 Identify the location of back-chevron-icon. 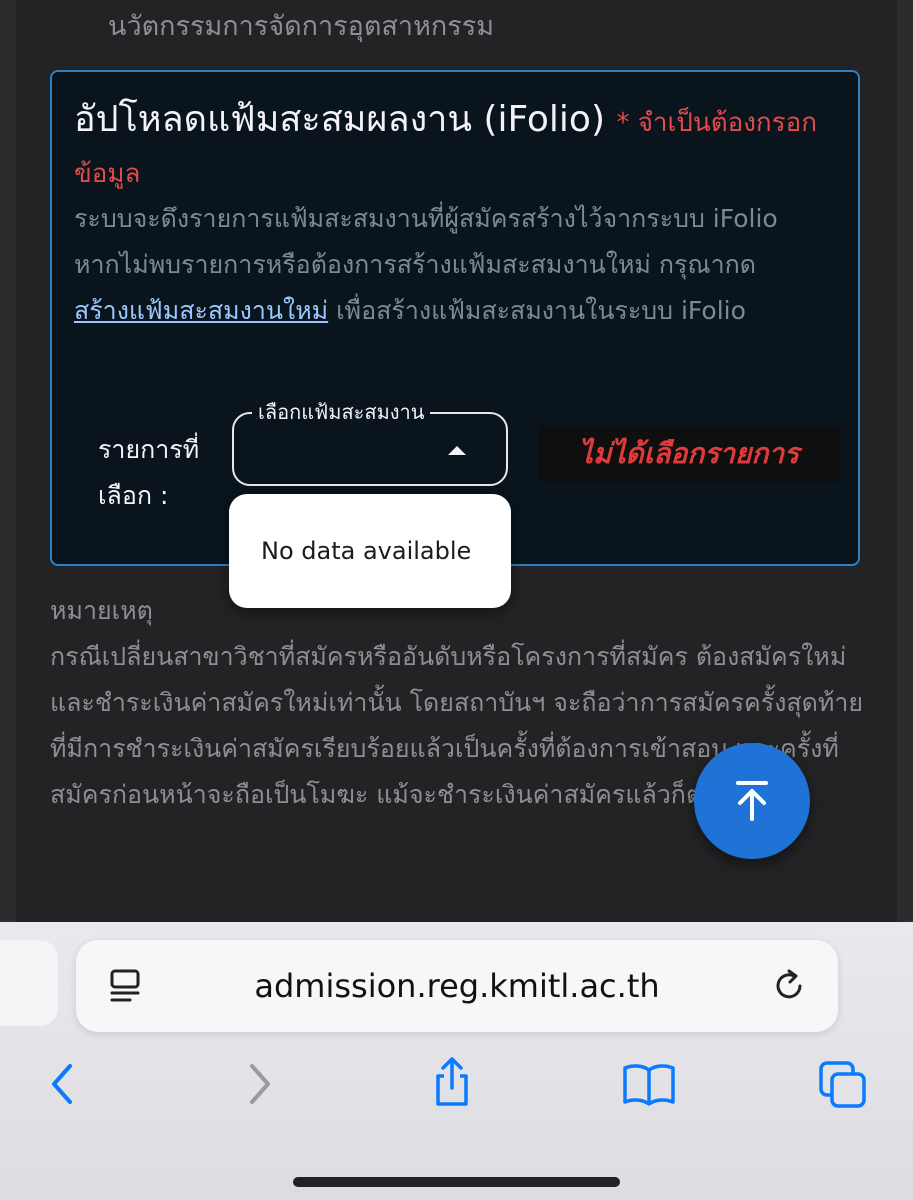
(62, 1084).